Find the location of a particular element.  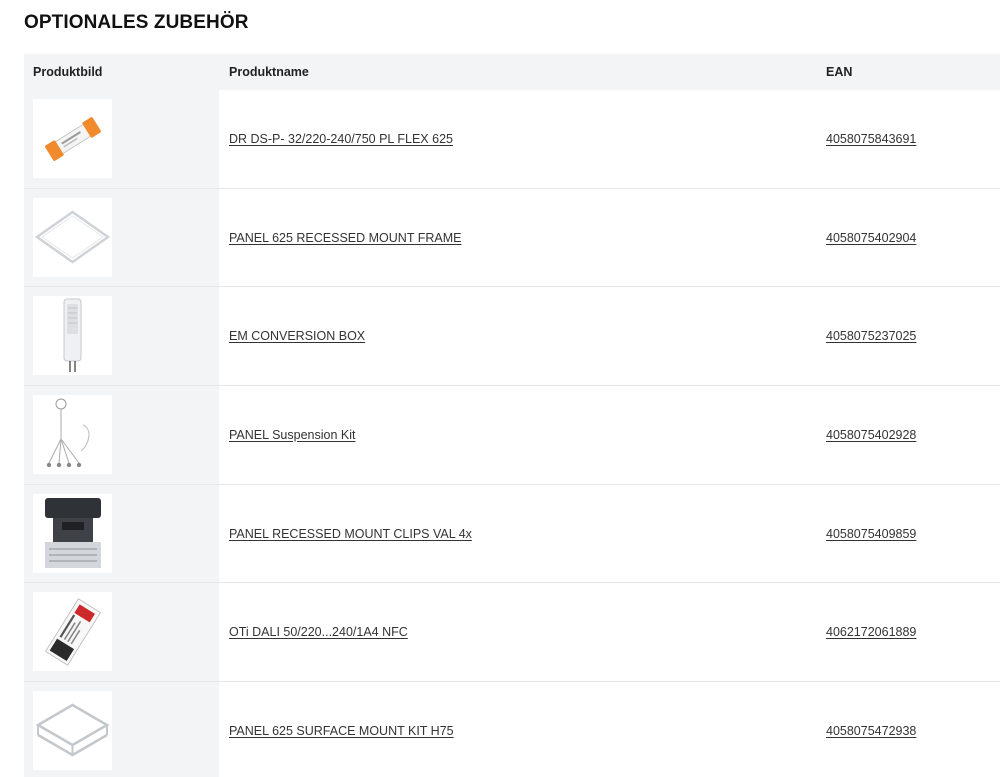

header-ean: EAN is located at coordinates (839, 72).